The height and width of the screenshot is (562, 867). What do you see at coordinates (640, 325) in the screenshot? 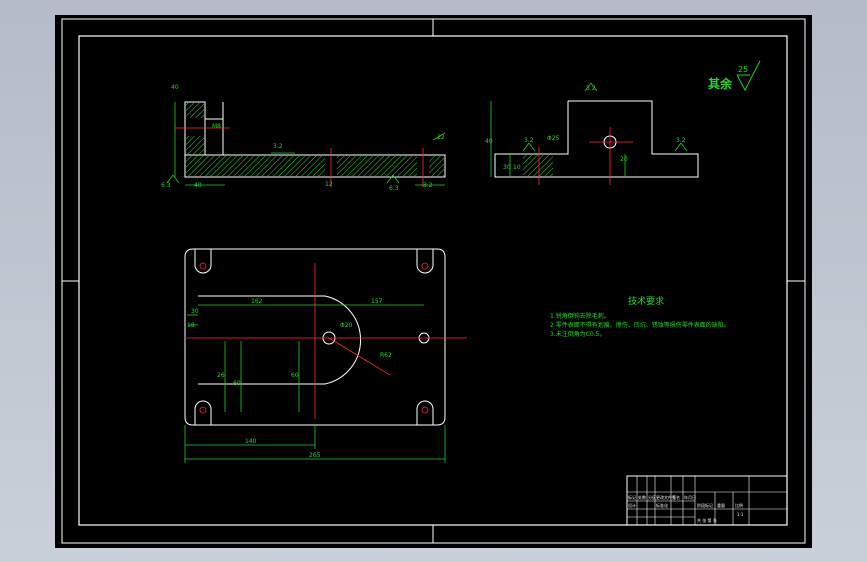
I see `tech-req-item-2: 2.零件表面不得有划痕、擦伤、凹坑、锈蚀等损伤零件表面的缺陷。` at bounding box center [640, 325].